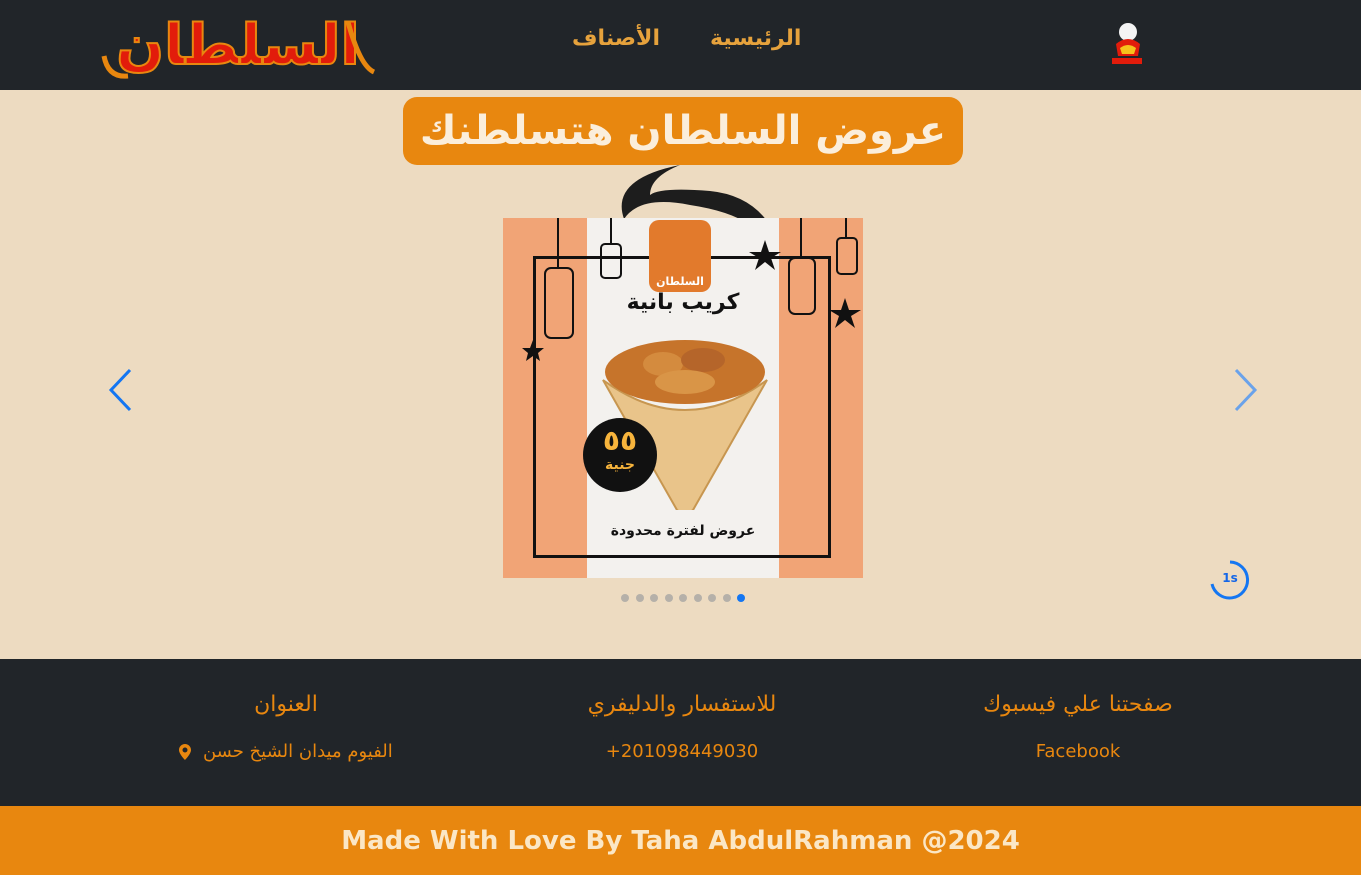 This screenshot has height=875, width=1361. What do you see at coordinates (185, 752) in the screenshot?
I see `map-pin-icon` at bounding box center [185, 752].